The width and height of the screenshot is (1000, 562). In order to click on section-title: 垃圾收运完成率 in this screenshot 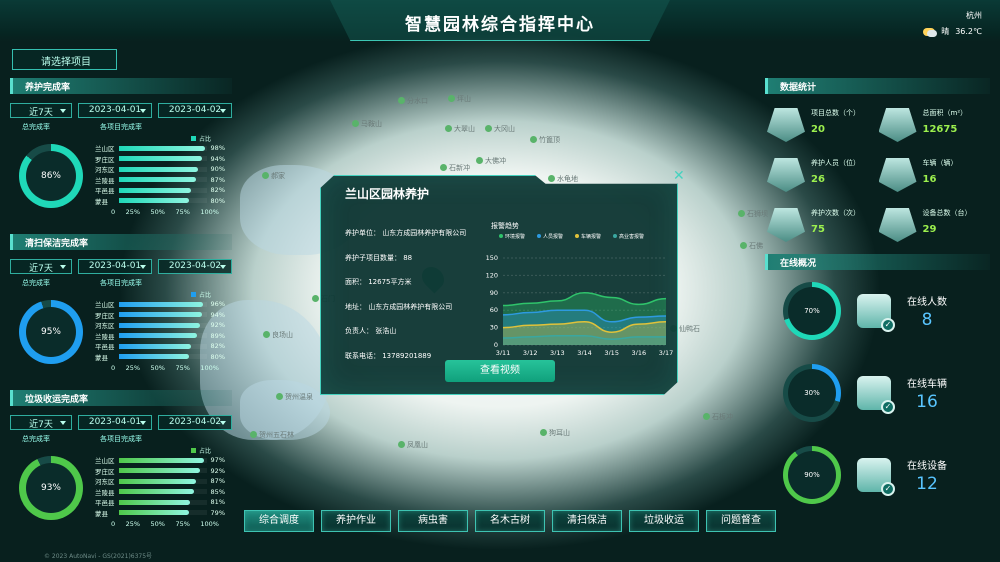, I will do `click(121, 398)`.